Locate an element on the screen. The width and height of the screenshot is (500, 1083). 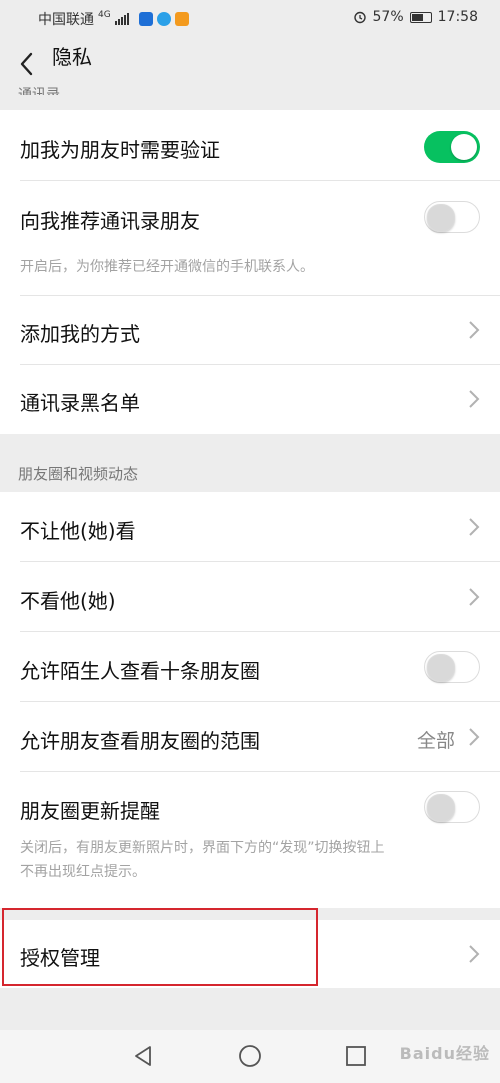
moments-reminder-toggle is located at coordinates (452, 807).